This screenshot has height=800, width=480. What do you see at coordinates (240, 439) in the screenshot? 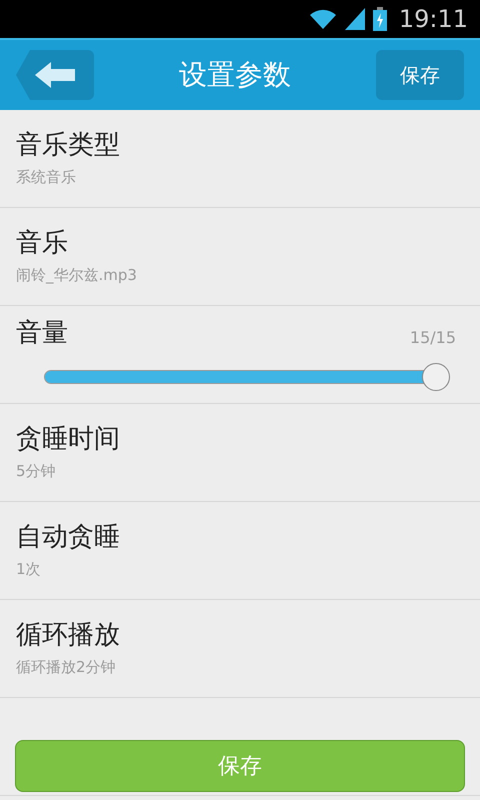
I see `setting-title: 贪睡时间` at bounding box center [240, 439].